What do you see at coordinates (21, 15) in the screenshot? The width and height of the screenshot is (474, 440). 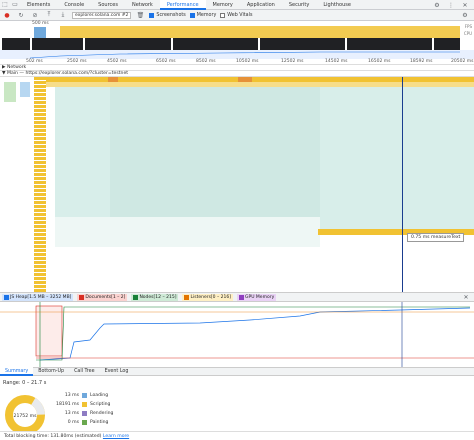 I see `reload-icon: ↻` at bounding box center [21, 15].